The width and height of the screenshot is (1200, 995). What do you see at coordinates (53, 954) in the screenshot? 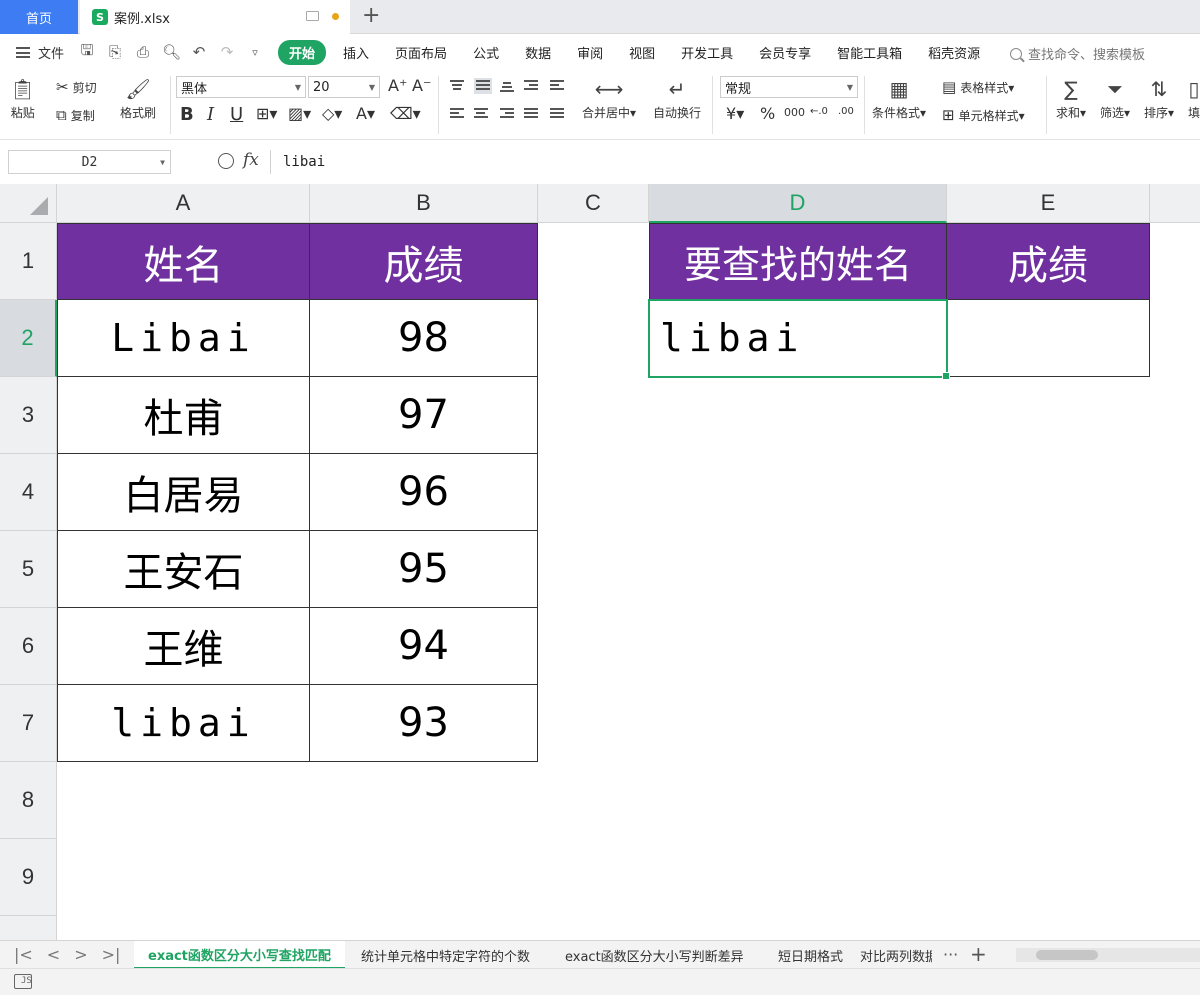
I see `prev-sheet-icon: <` at bounding box center [53, 954].